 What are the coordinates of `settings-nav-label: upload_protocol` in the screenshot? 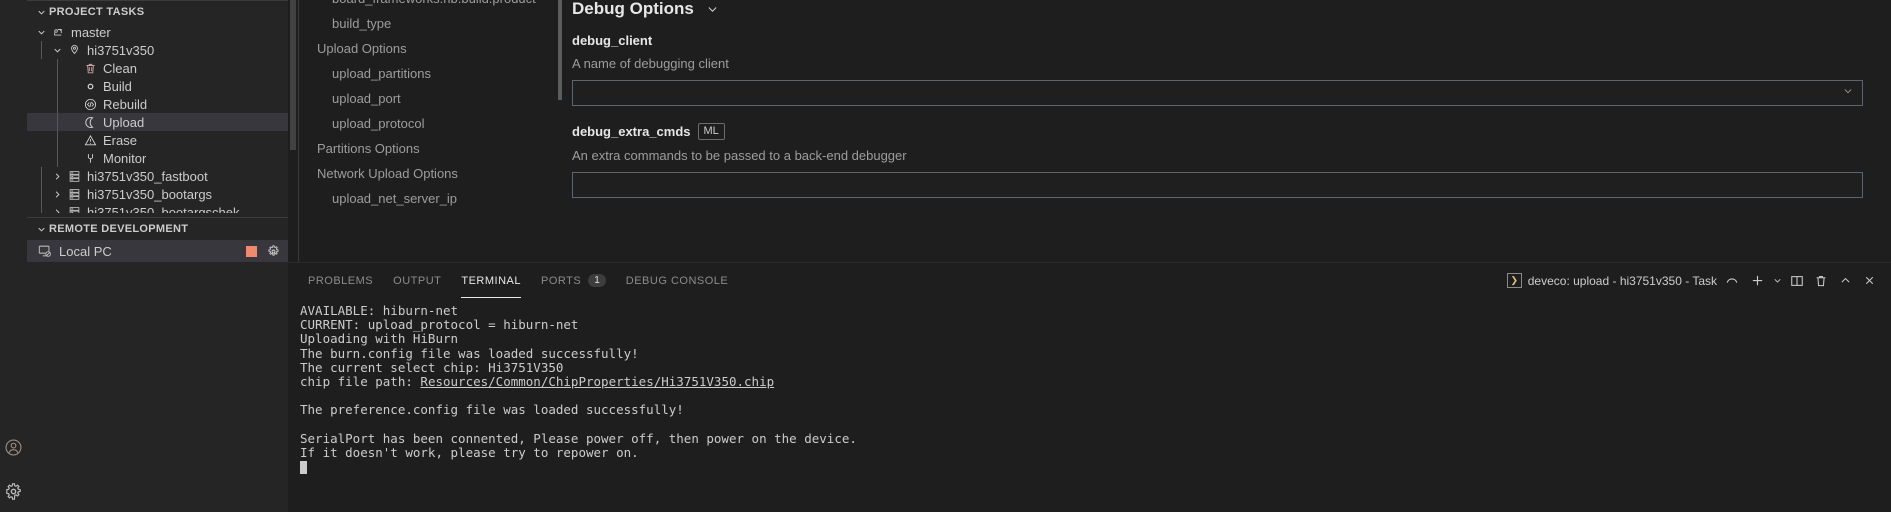 It's located at (378, 123).